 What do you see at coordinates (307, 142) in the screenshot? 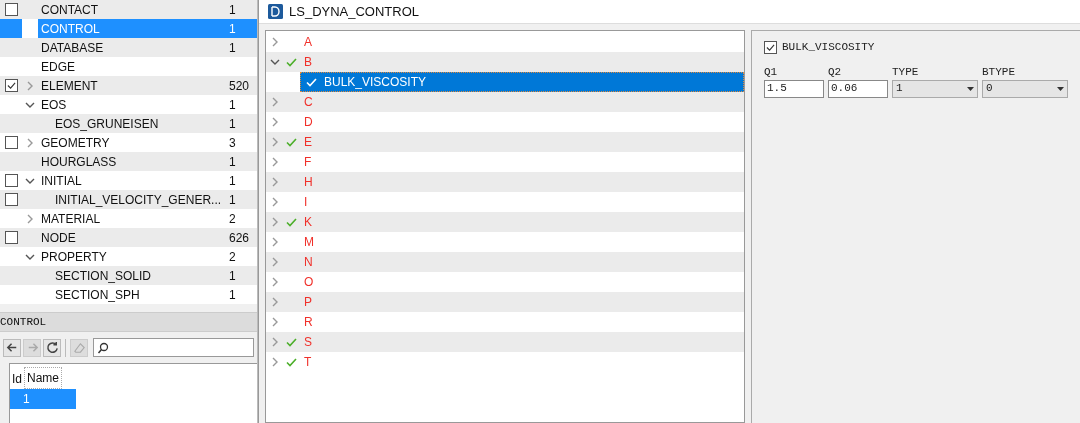
I see `tree-label: E` at bounding box center [307, 142].